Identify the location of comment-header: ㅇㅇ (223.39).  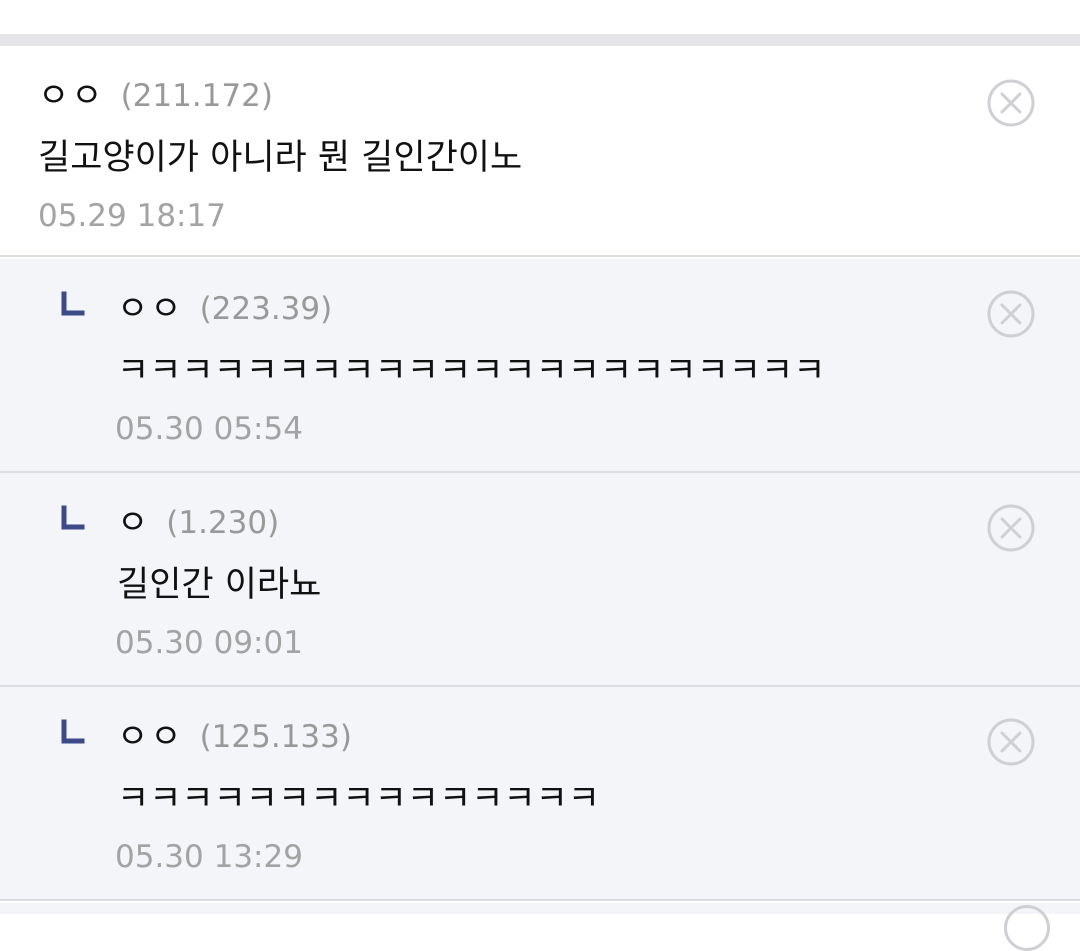
(224, 309).